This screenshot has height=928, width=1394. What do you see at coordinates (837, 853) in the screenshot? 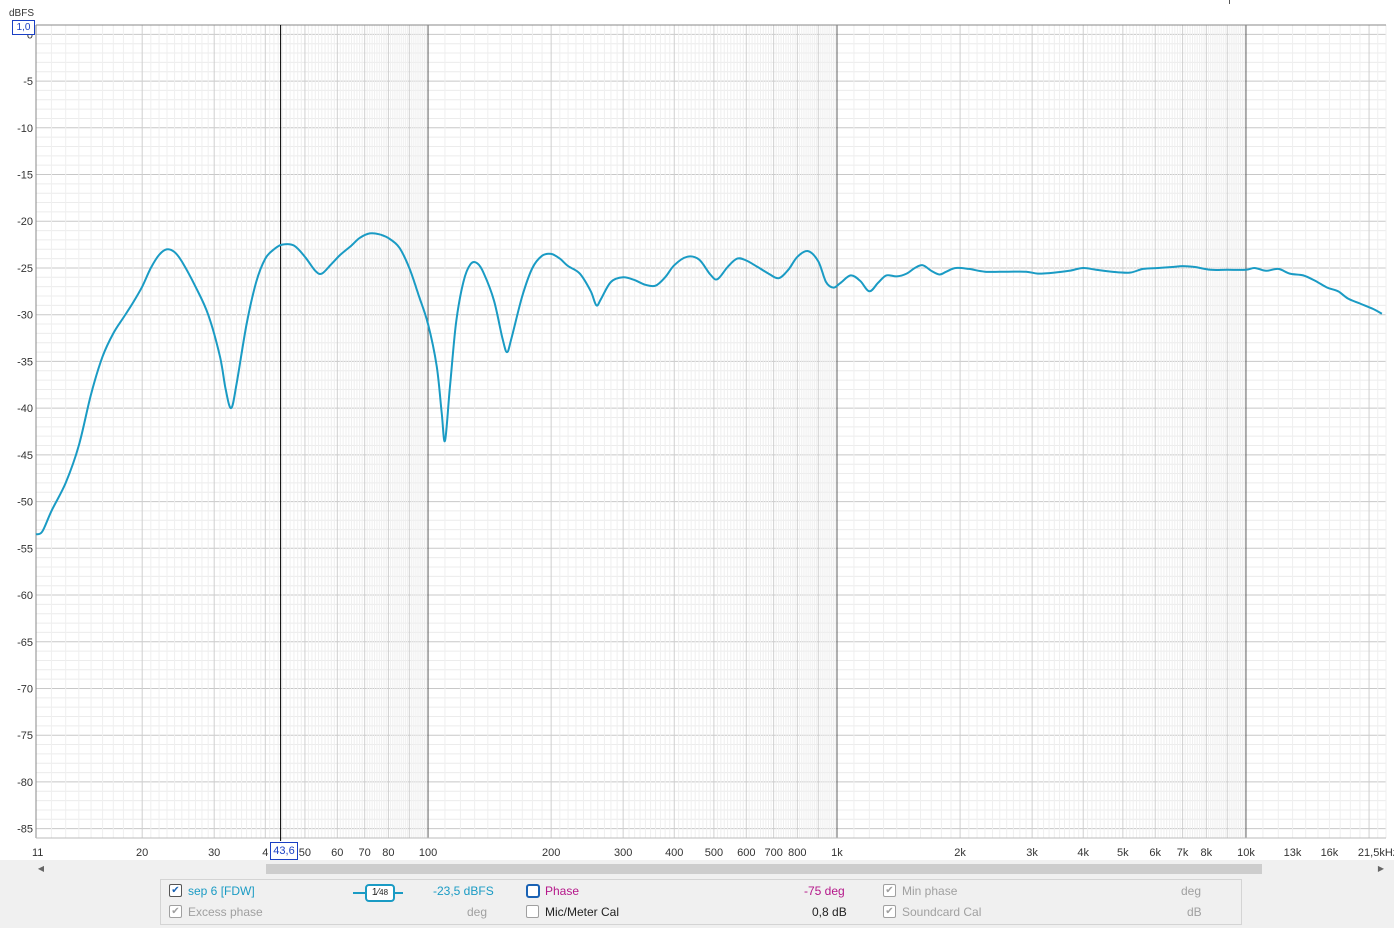
I see `x-tick-label: 1k` at bounding box center [837, 853].